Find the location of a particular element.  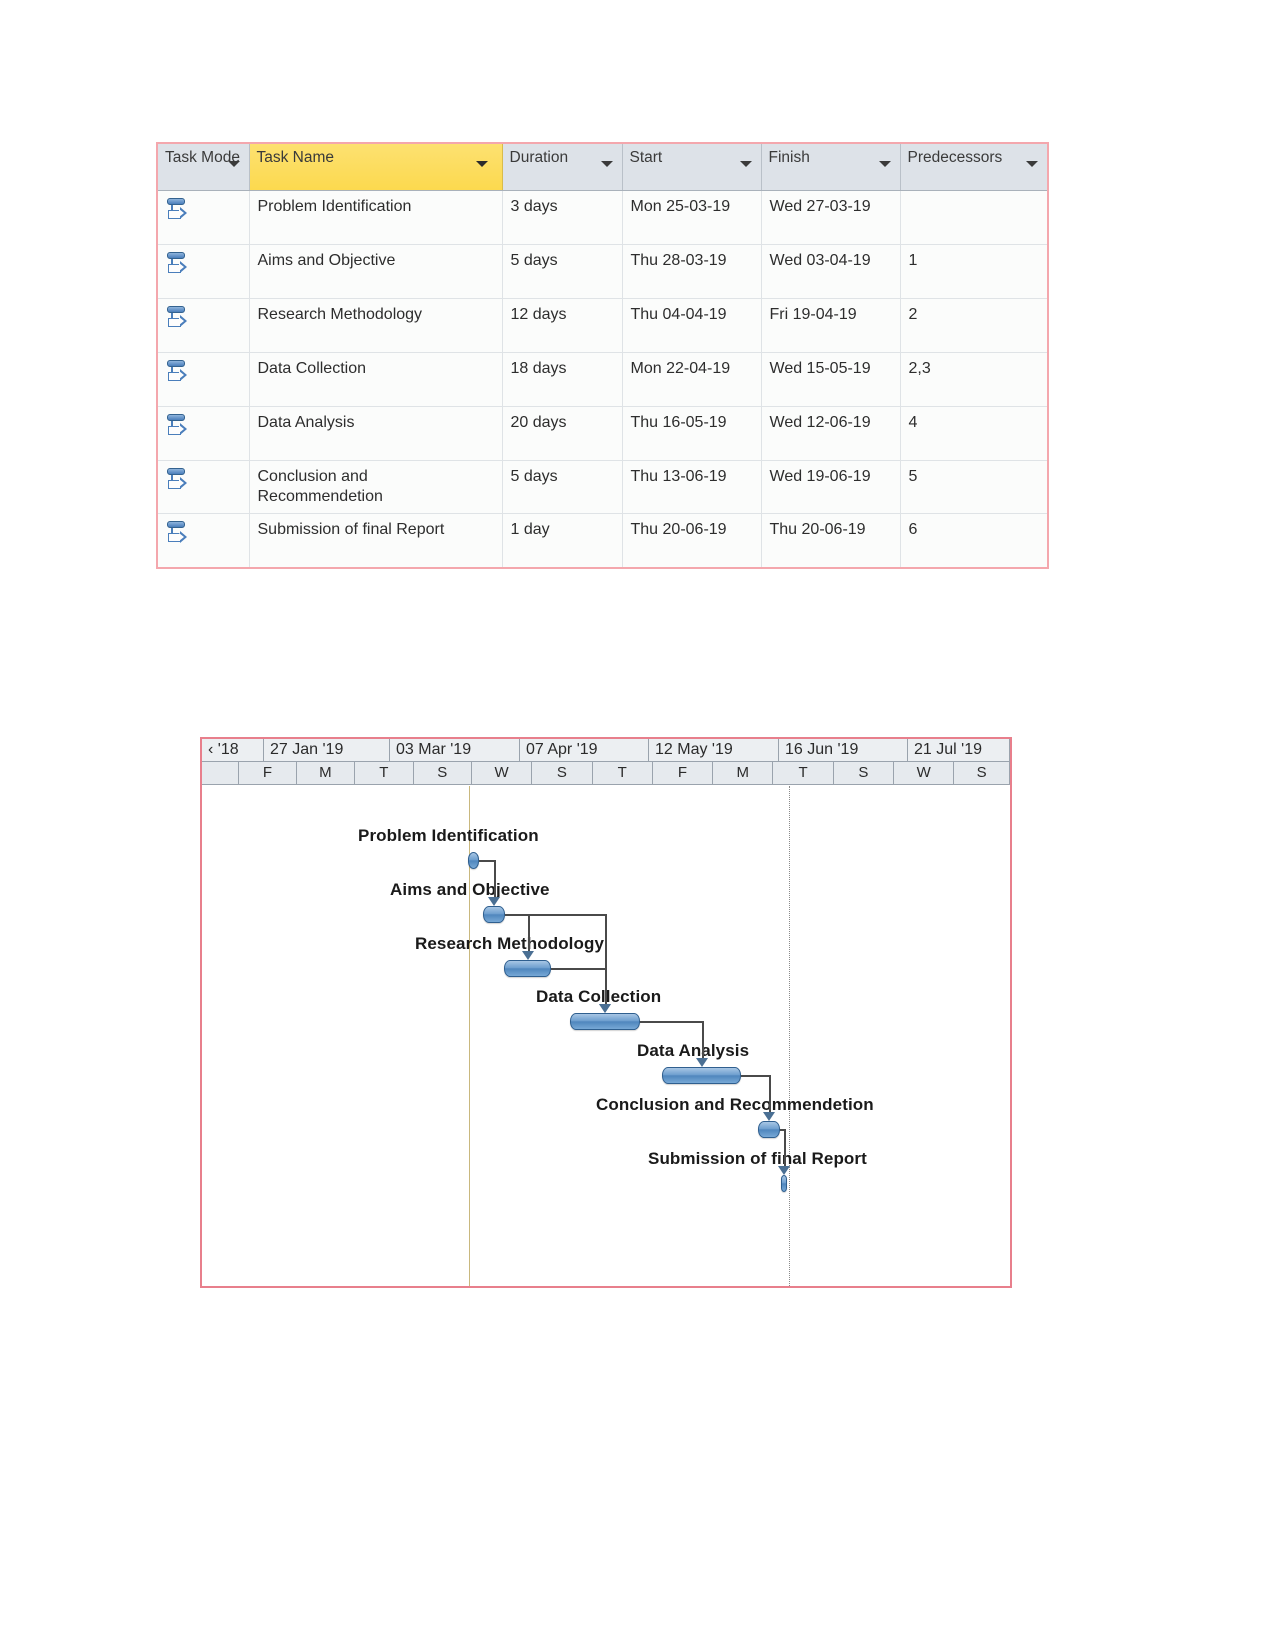

start-cell: Thu 28-03-19 is located at coordinates (692, 271).